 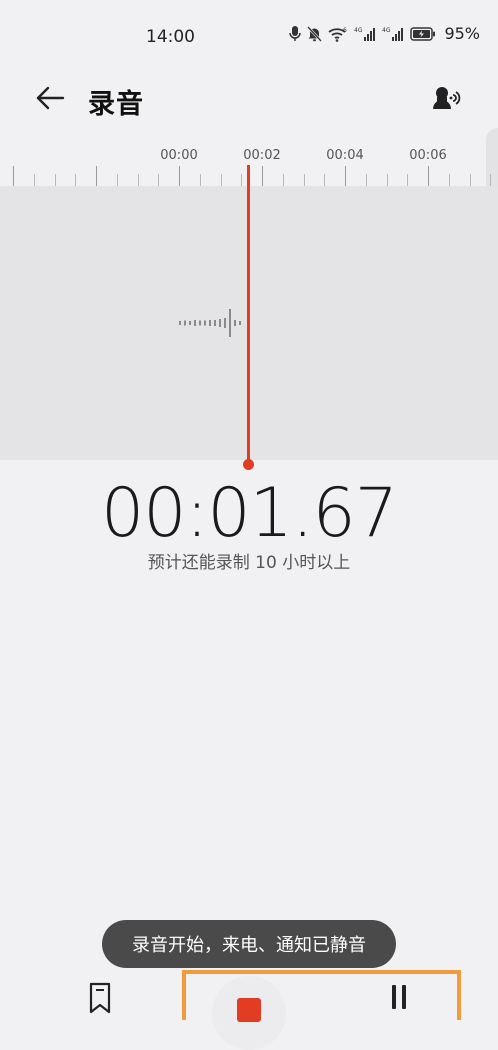 What do you see at coordinates (249, 100) in the screenshot?
I see `app-bar: 录音` at bounding box center [249, 100].